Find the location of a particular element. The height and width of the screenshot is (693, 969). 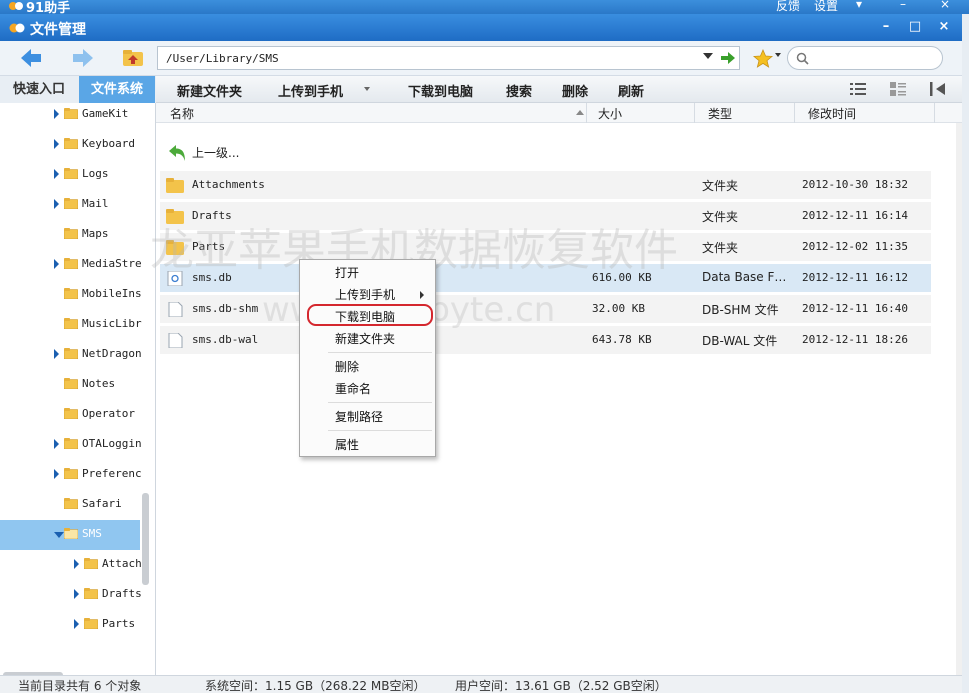

go-arrow-icon is located at coordinates (728, 58).